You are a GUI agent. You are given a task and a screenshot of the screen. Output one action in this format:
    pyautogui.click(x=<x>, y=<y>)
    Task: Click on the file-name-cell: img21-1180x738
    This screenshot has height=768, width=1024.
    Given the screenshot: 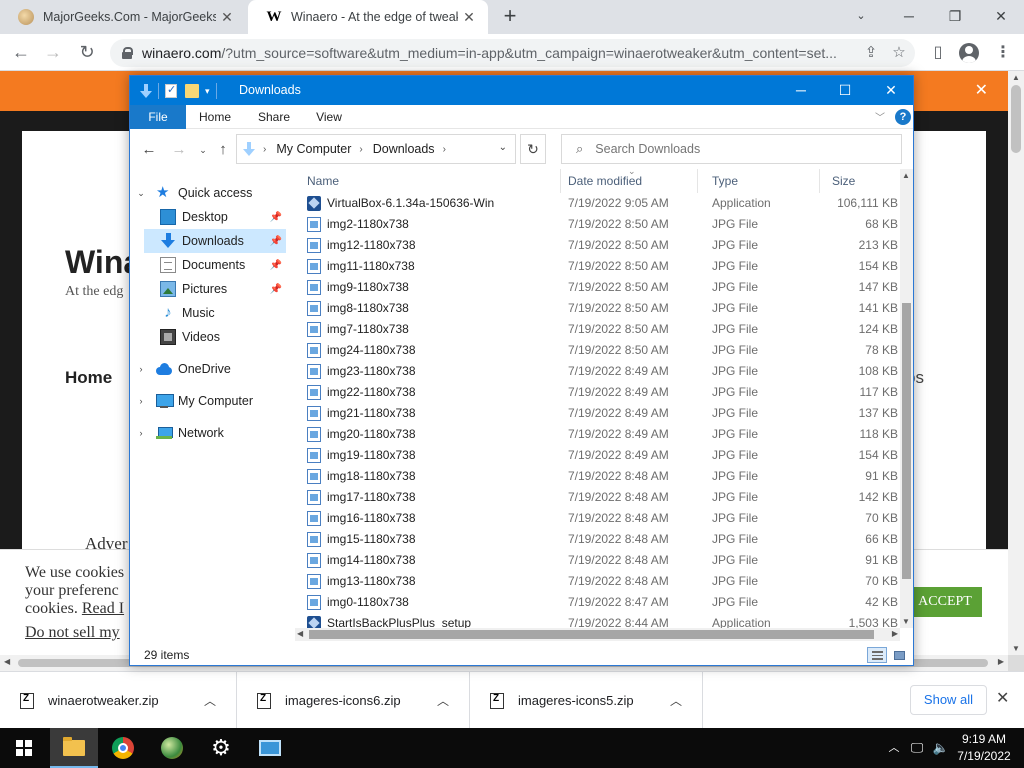 What is the action you would take?
    pyautogui.click(x=434, y=413)
    